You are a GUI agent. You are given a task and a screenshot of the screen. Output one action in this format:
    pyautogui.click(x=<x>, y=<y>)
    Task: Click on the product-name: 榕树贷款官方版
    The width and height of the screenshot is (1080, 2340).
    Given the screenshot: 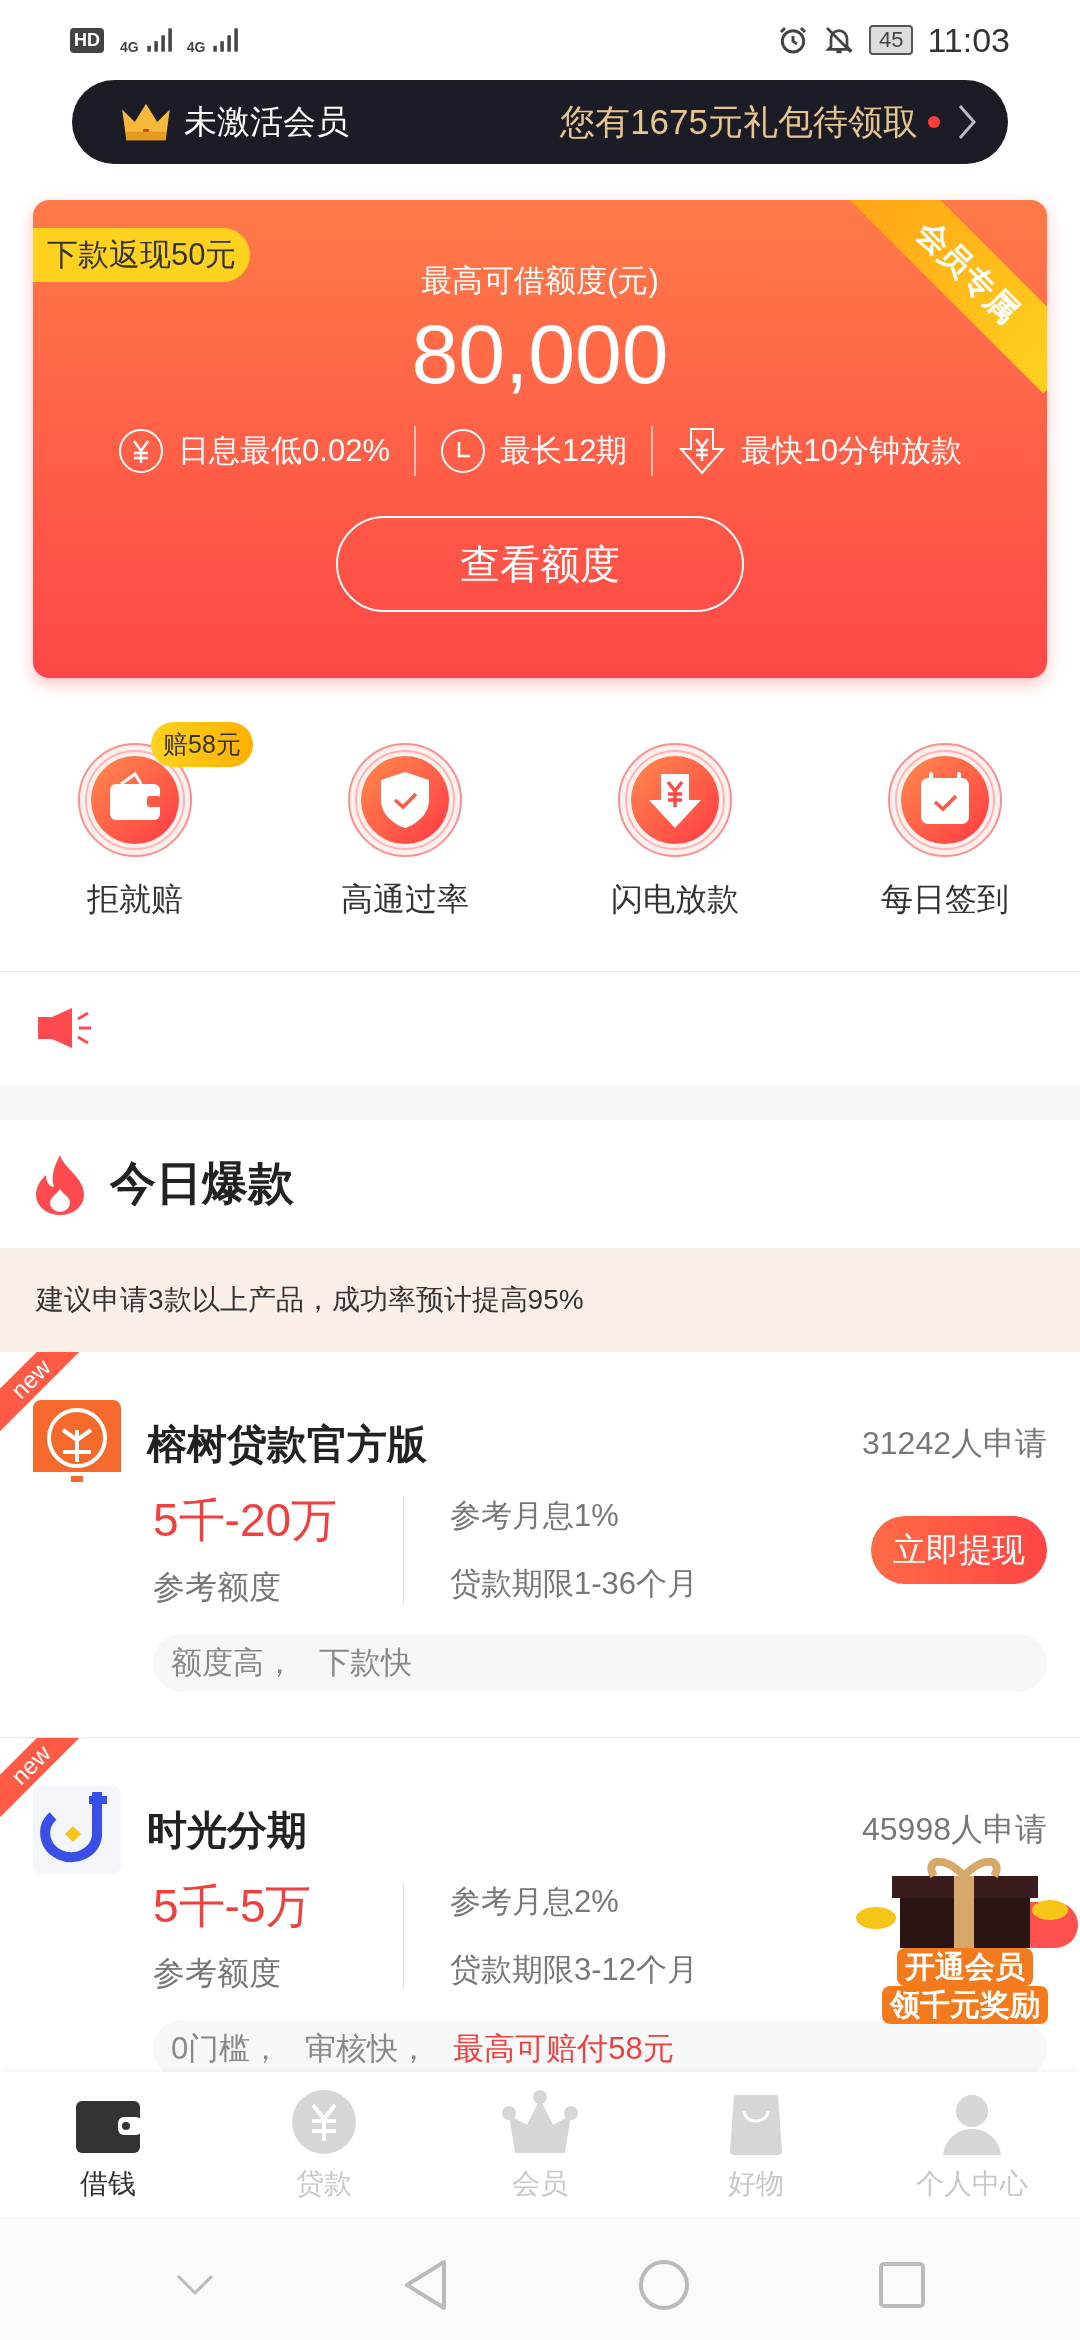 What is the action you would take?
    pyautogui.click(x=491, y=1444)
    